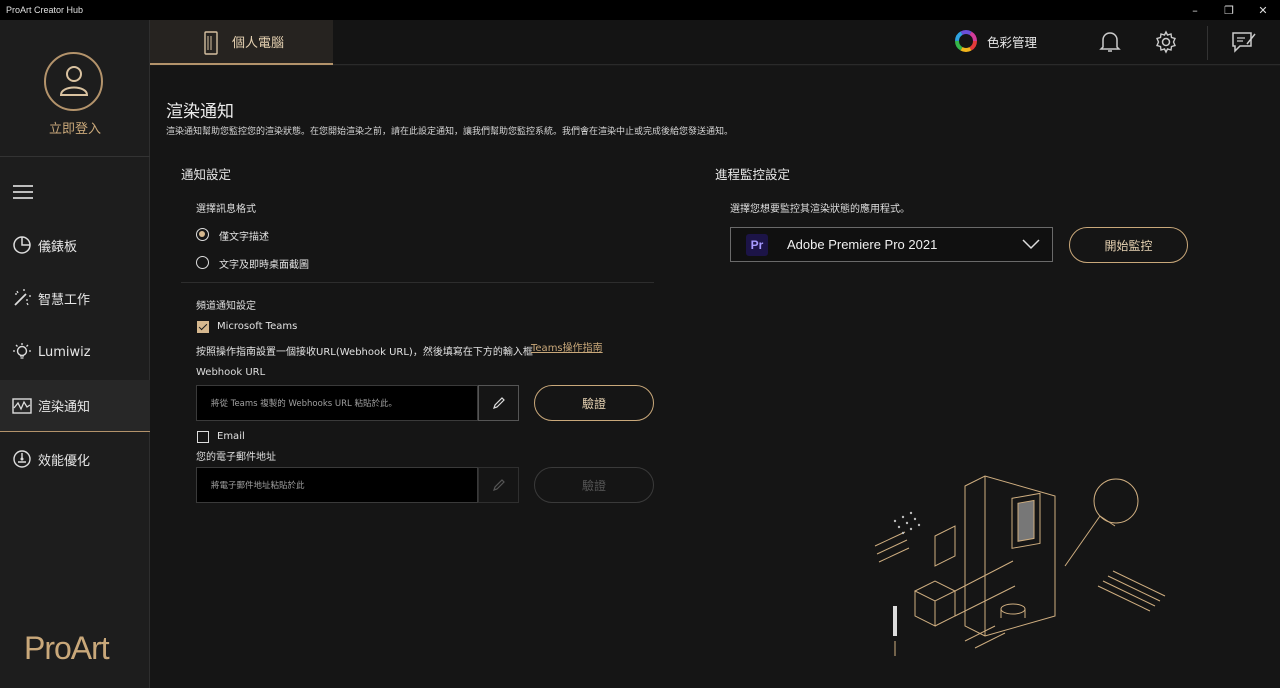 This screenshot has width=1280, height=688. Describe the element at coordinates (820, 209) in the screenshot. I see `process-monitor-instruction: 選擇您想要監控其渲染狀態的應用程式。` at that location.